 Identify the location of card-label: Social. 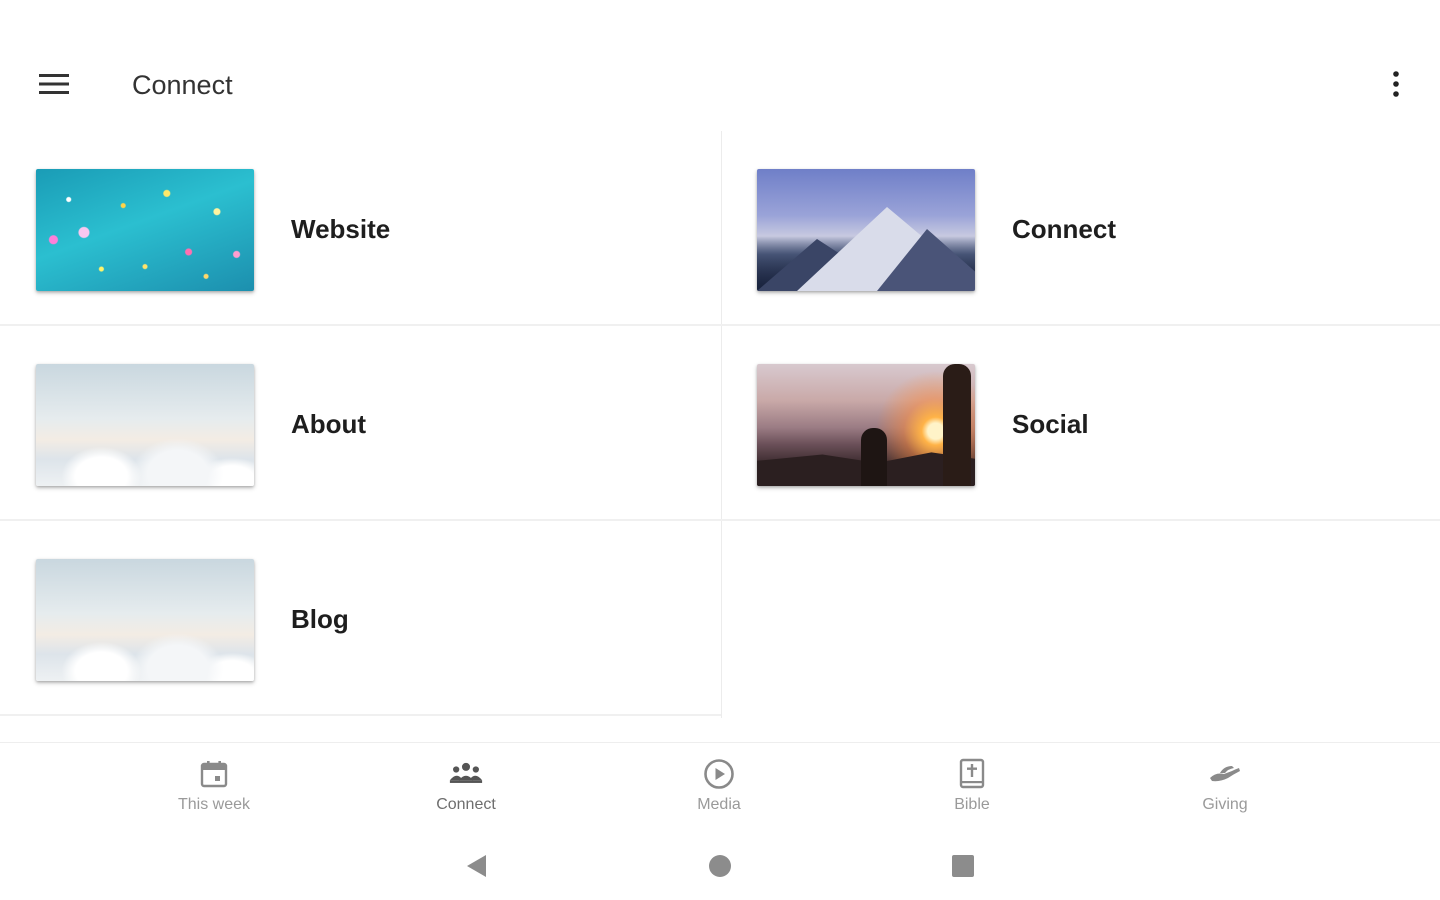
(1050, 424).